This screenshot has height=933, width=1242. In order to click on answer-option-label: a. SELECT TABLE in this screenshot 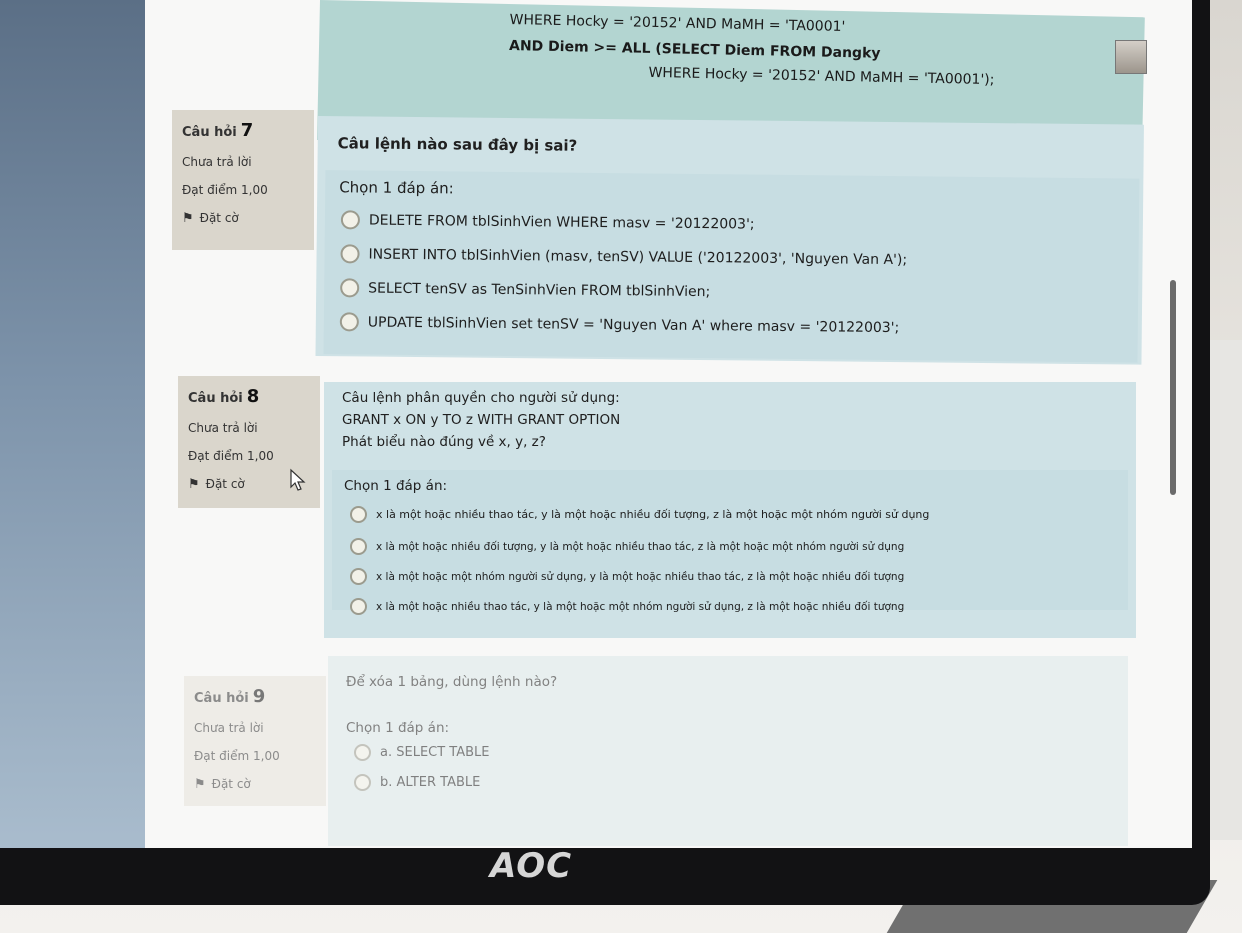, I will do `click(435, 752)`.